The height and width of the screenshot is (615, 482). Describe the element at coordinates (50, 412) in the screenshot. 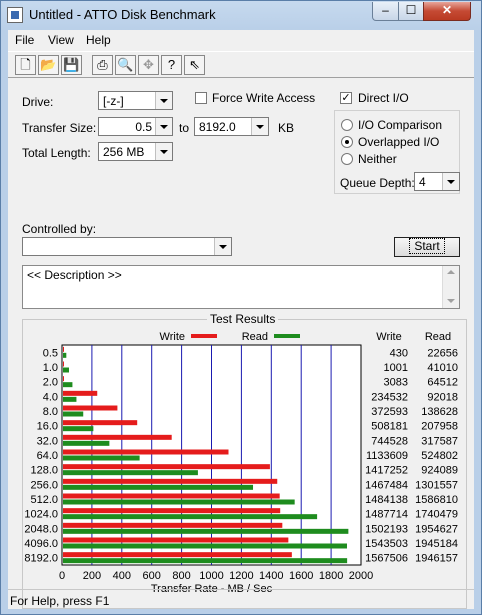

I see `category-label: 8.0` at that location.